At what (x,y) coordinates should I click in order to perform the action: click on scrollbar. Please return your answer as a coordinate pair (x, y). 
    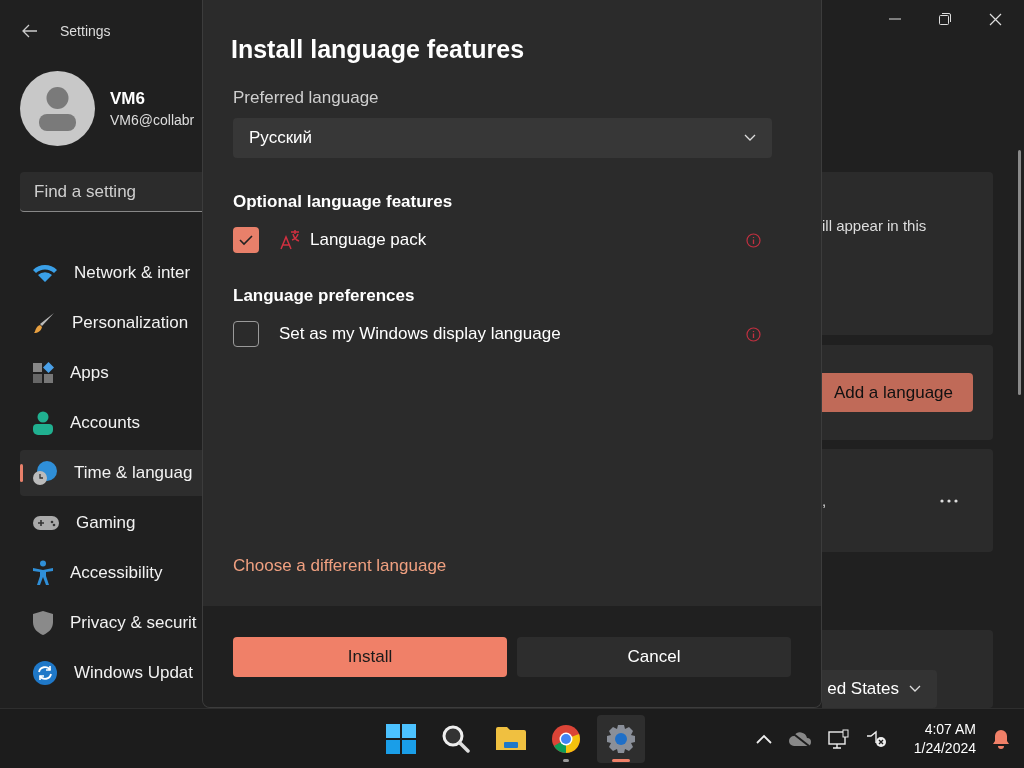
    Looking at the image, I should click on (1019, 272).